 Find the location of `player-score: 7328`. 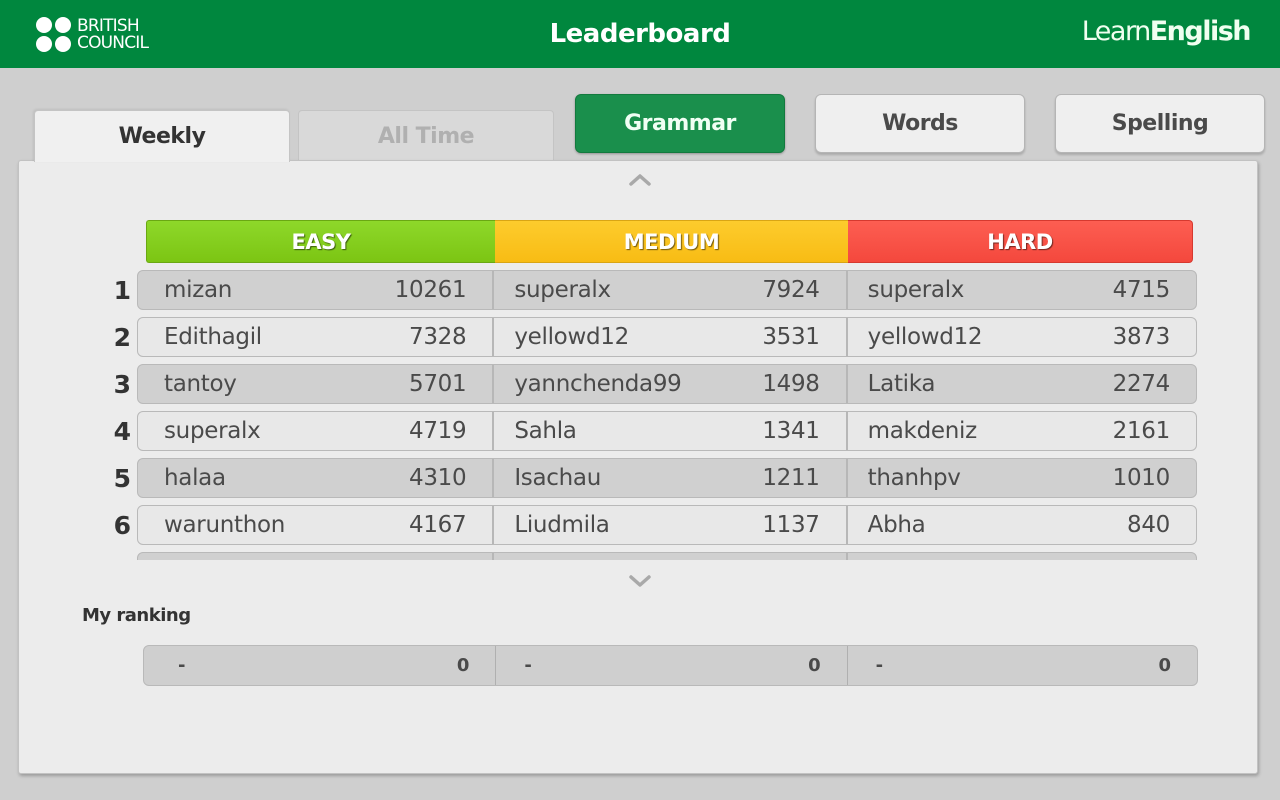

player-score: 7328 is located at coordinates (437, 337).